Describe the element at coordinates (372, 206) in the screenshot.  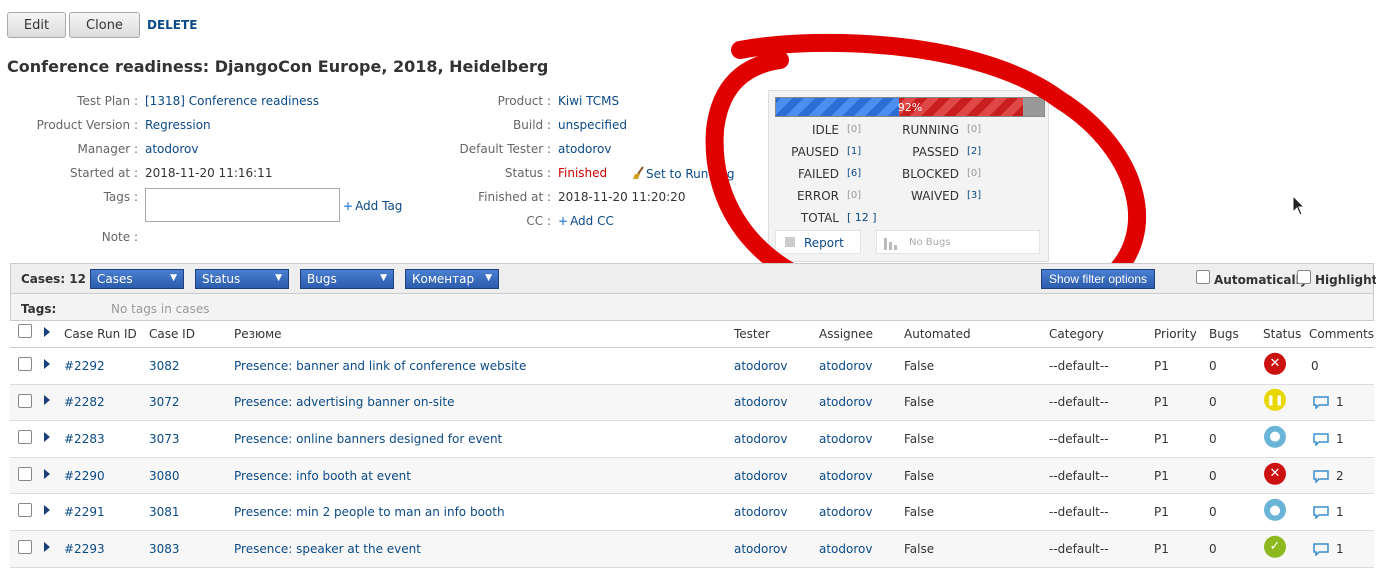
I see `add-tag-link: + Add Tag` at that location.